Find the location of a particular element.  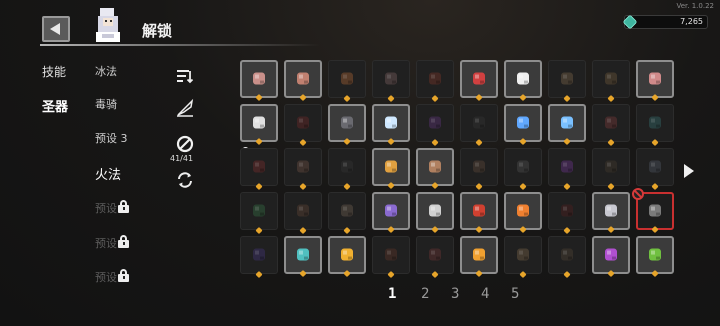

refresh-icon is located at coordinates (185, 180).